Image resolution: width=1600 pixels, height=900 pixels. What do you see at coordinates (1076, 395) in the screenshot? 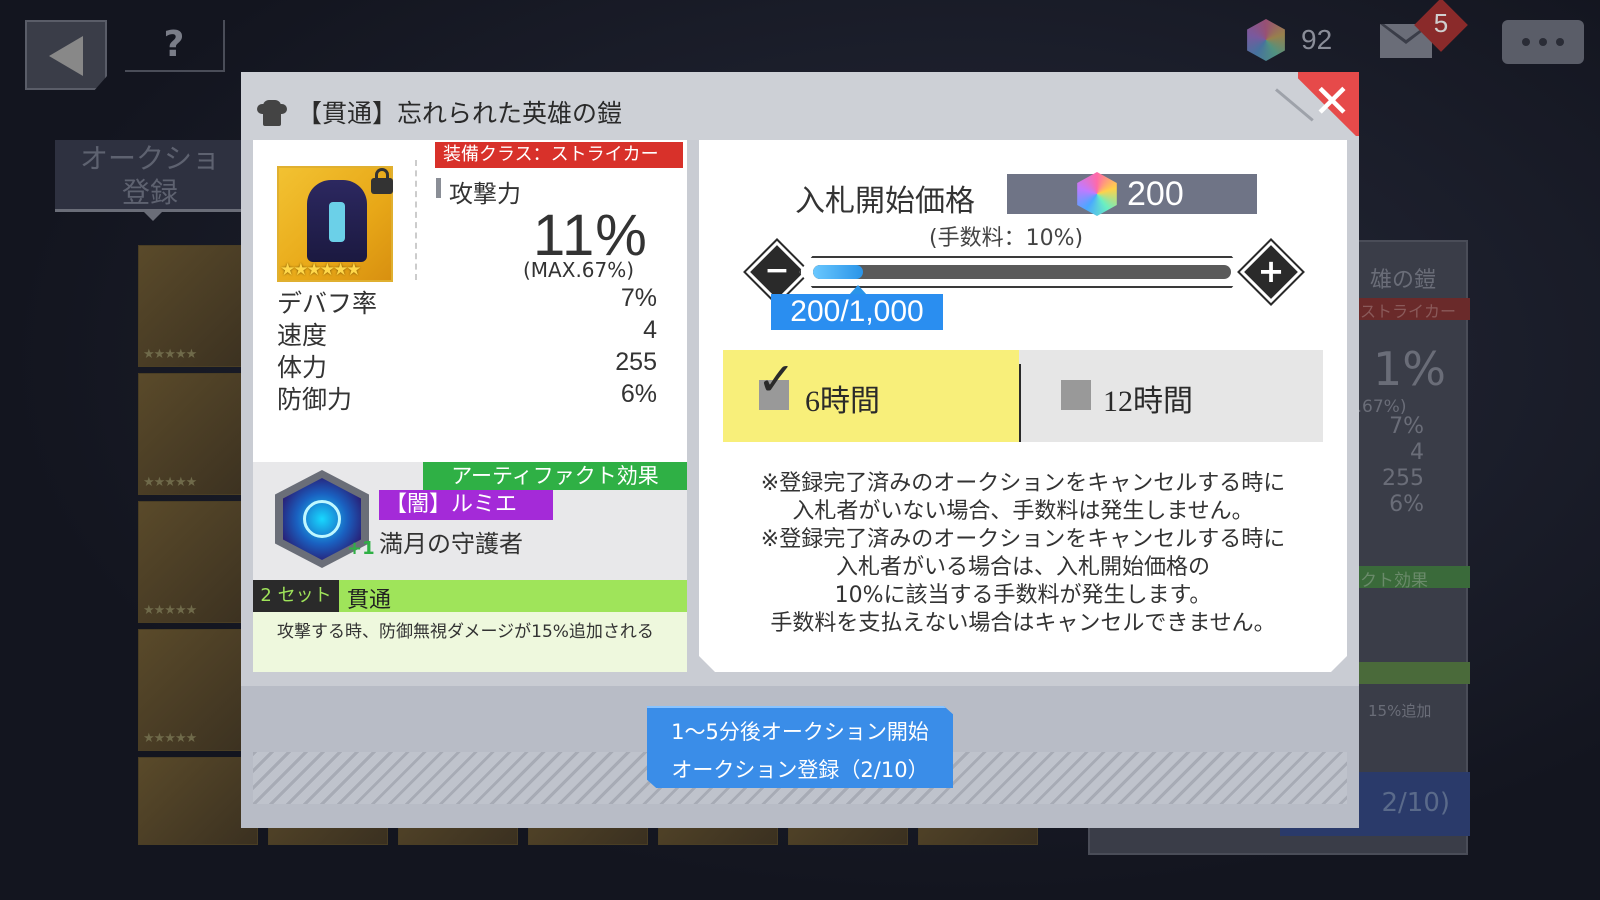
I see `checkbox` at bounding box center [1076, 395].